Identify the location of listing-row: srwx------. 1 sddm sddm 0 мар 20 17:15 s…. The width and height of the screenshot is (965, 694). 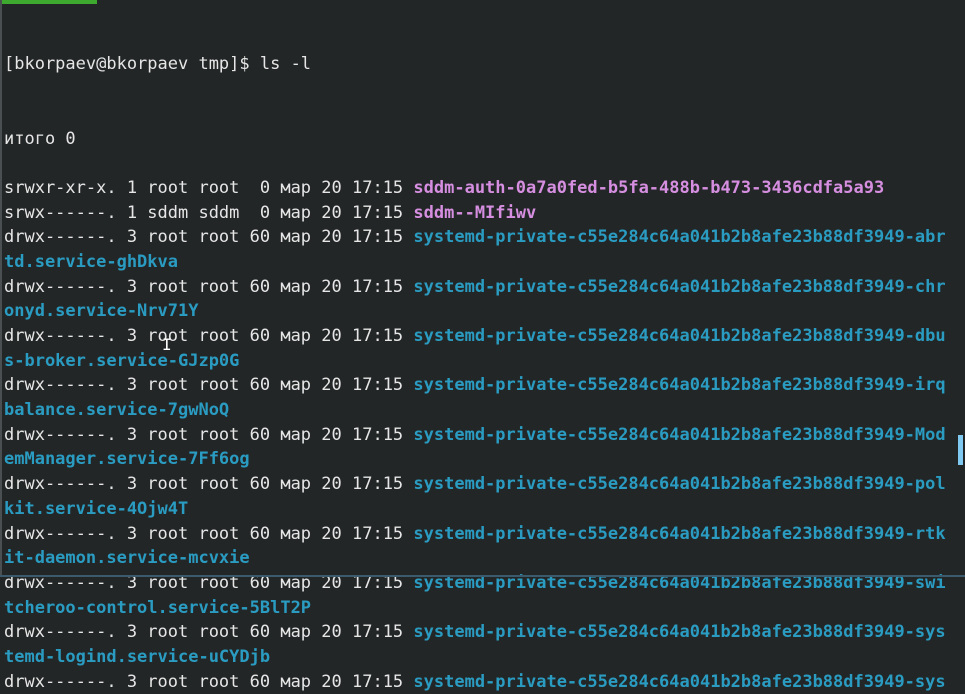
(475, 213).